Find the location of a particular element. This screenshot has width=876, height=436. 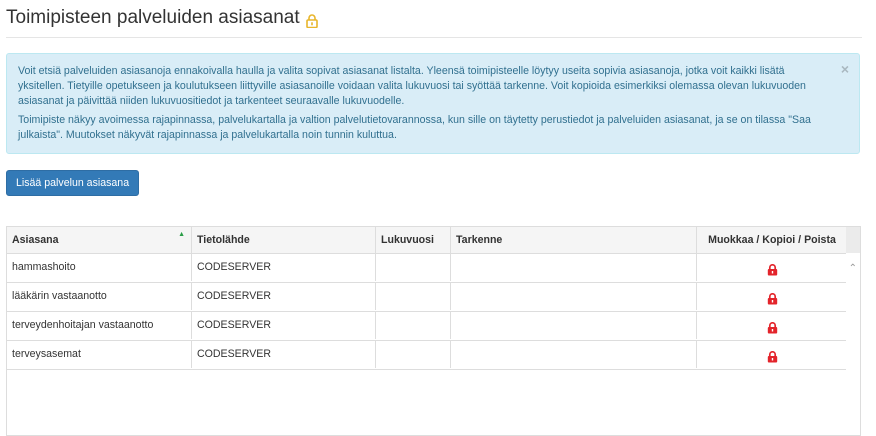

table-row: terveysasemat CODESERVER is located at coordinates (427, 355).